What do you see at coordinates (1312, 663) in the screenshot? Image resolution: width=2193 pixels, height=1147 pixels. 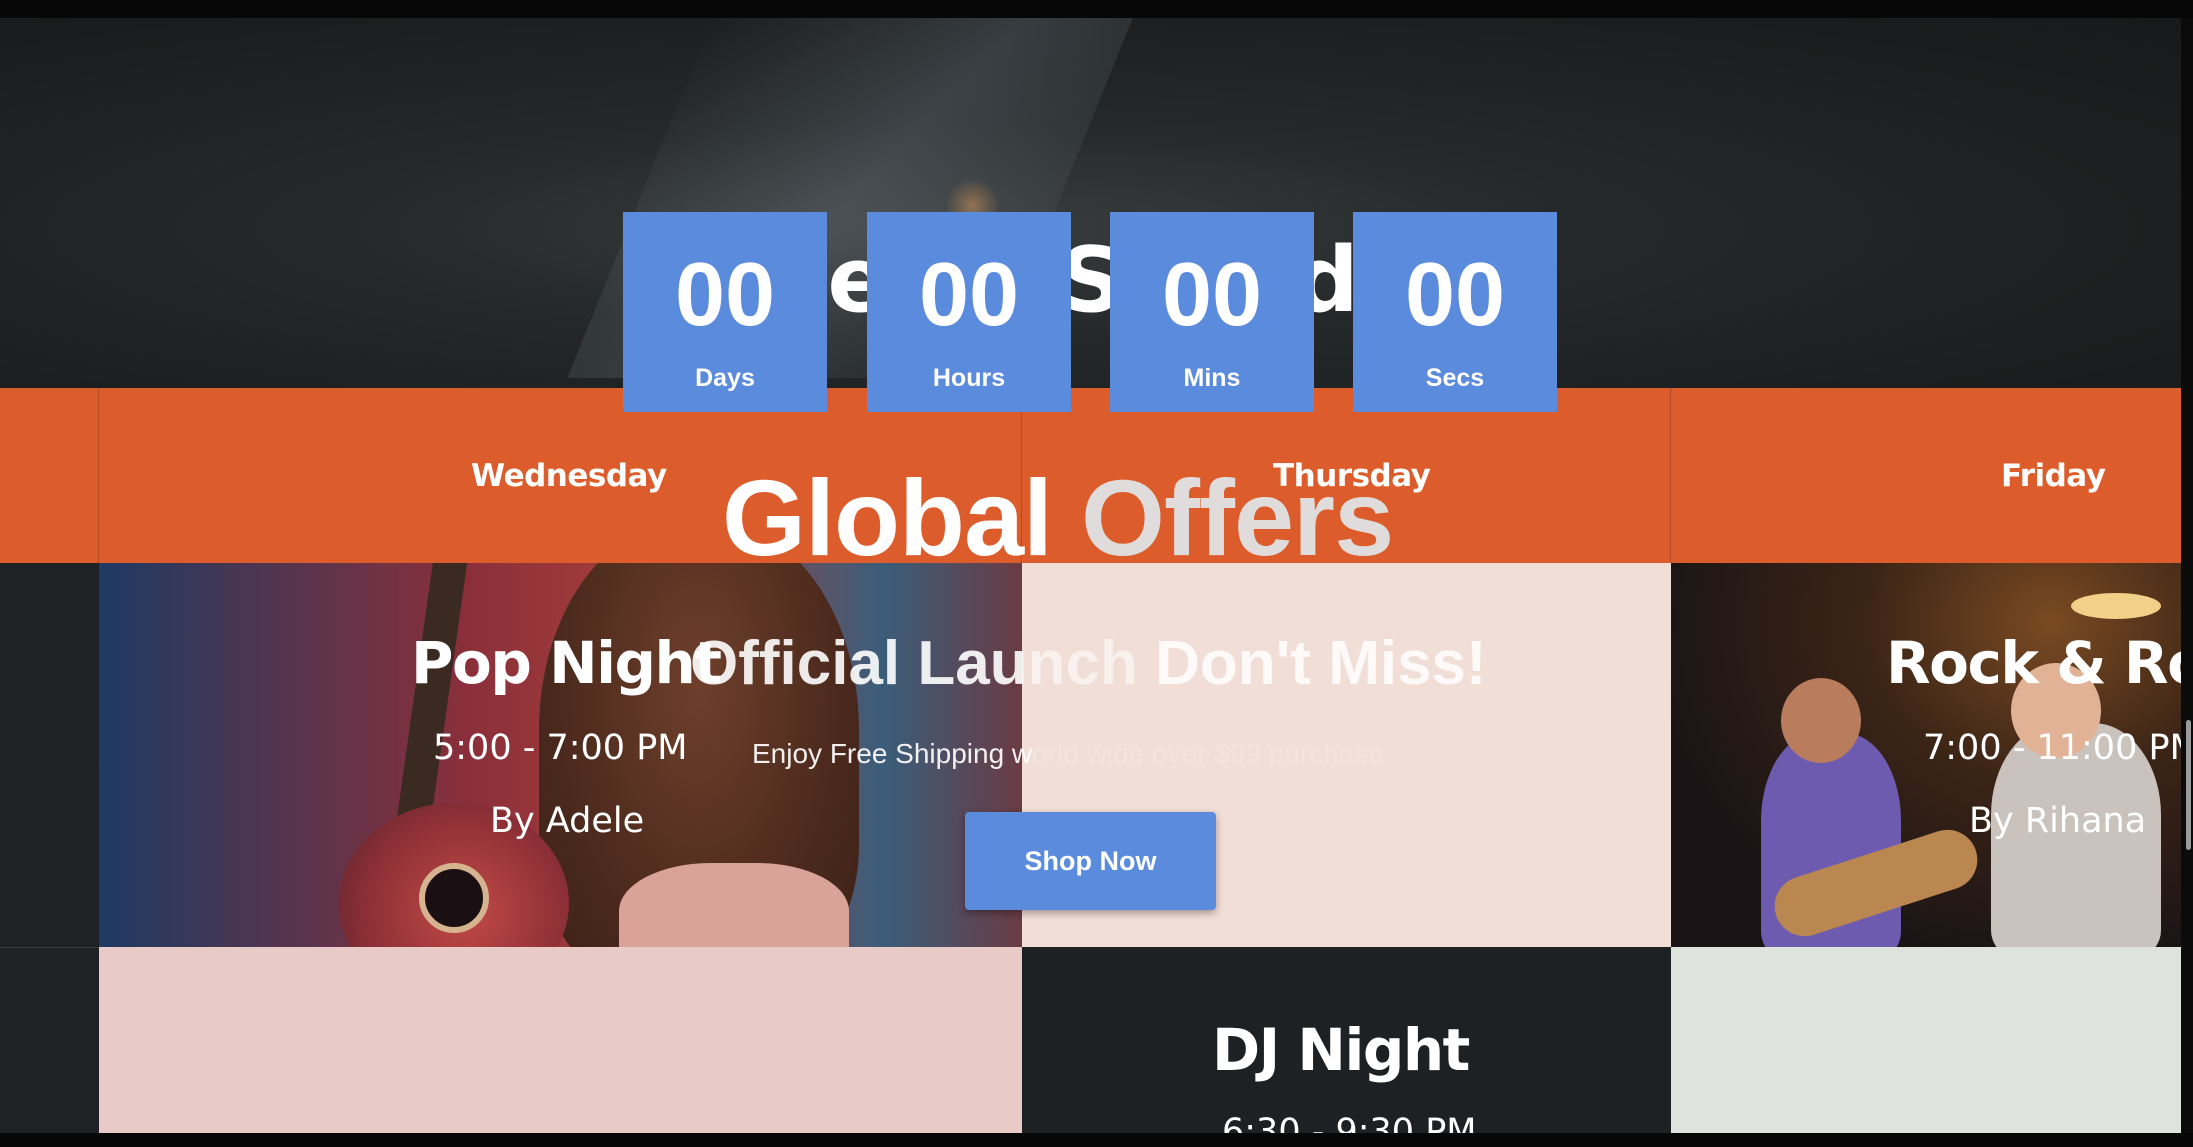 I see `offer-subtitle-part: Don't Miss!` at bounding box center [1312, 663].